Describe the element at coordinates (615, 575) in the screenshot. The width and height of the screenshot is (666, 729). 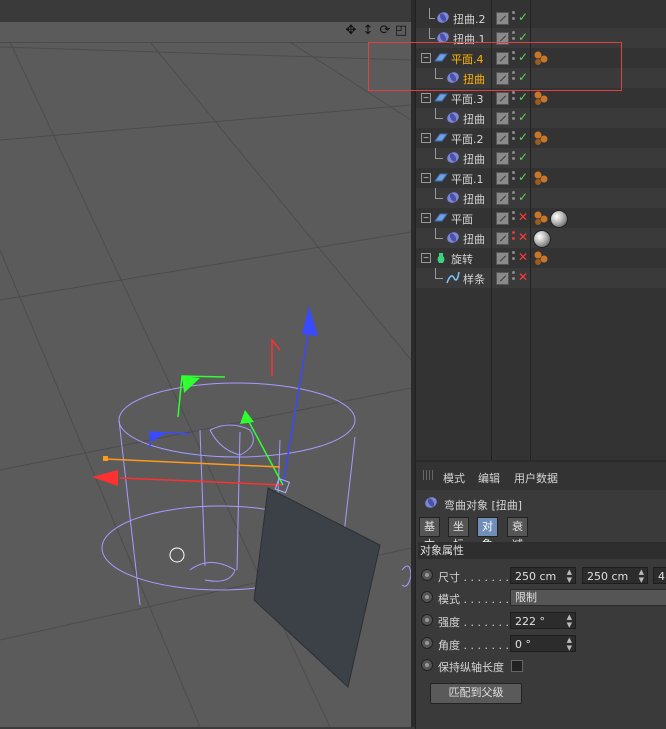
I see `size-y-field: 250 cm ▲ ▼` at that location.